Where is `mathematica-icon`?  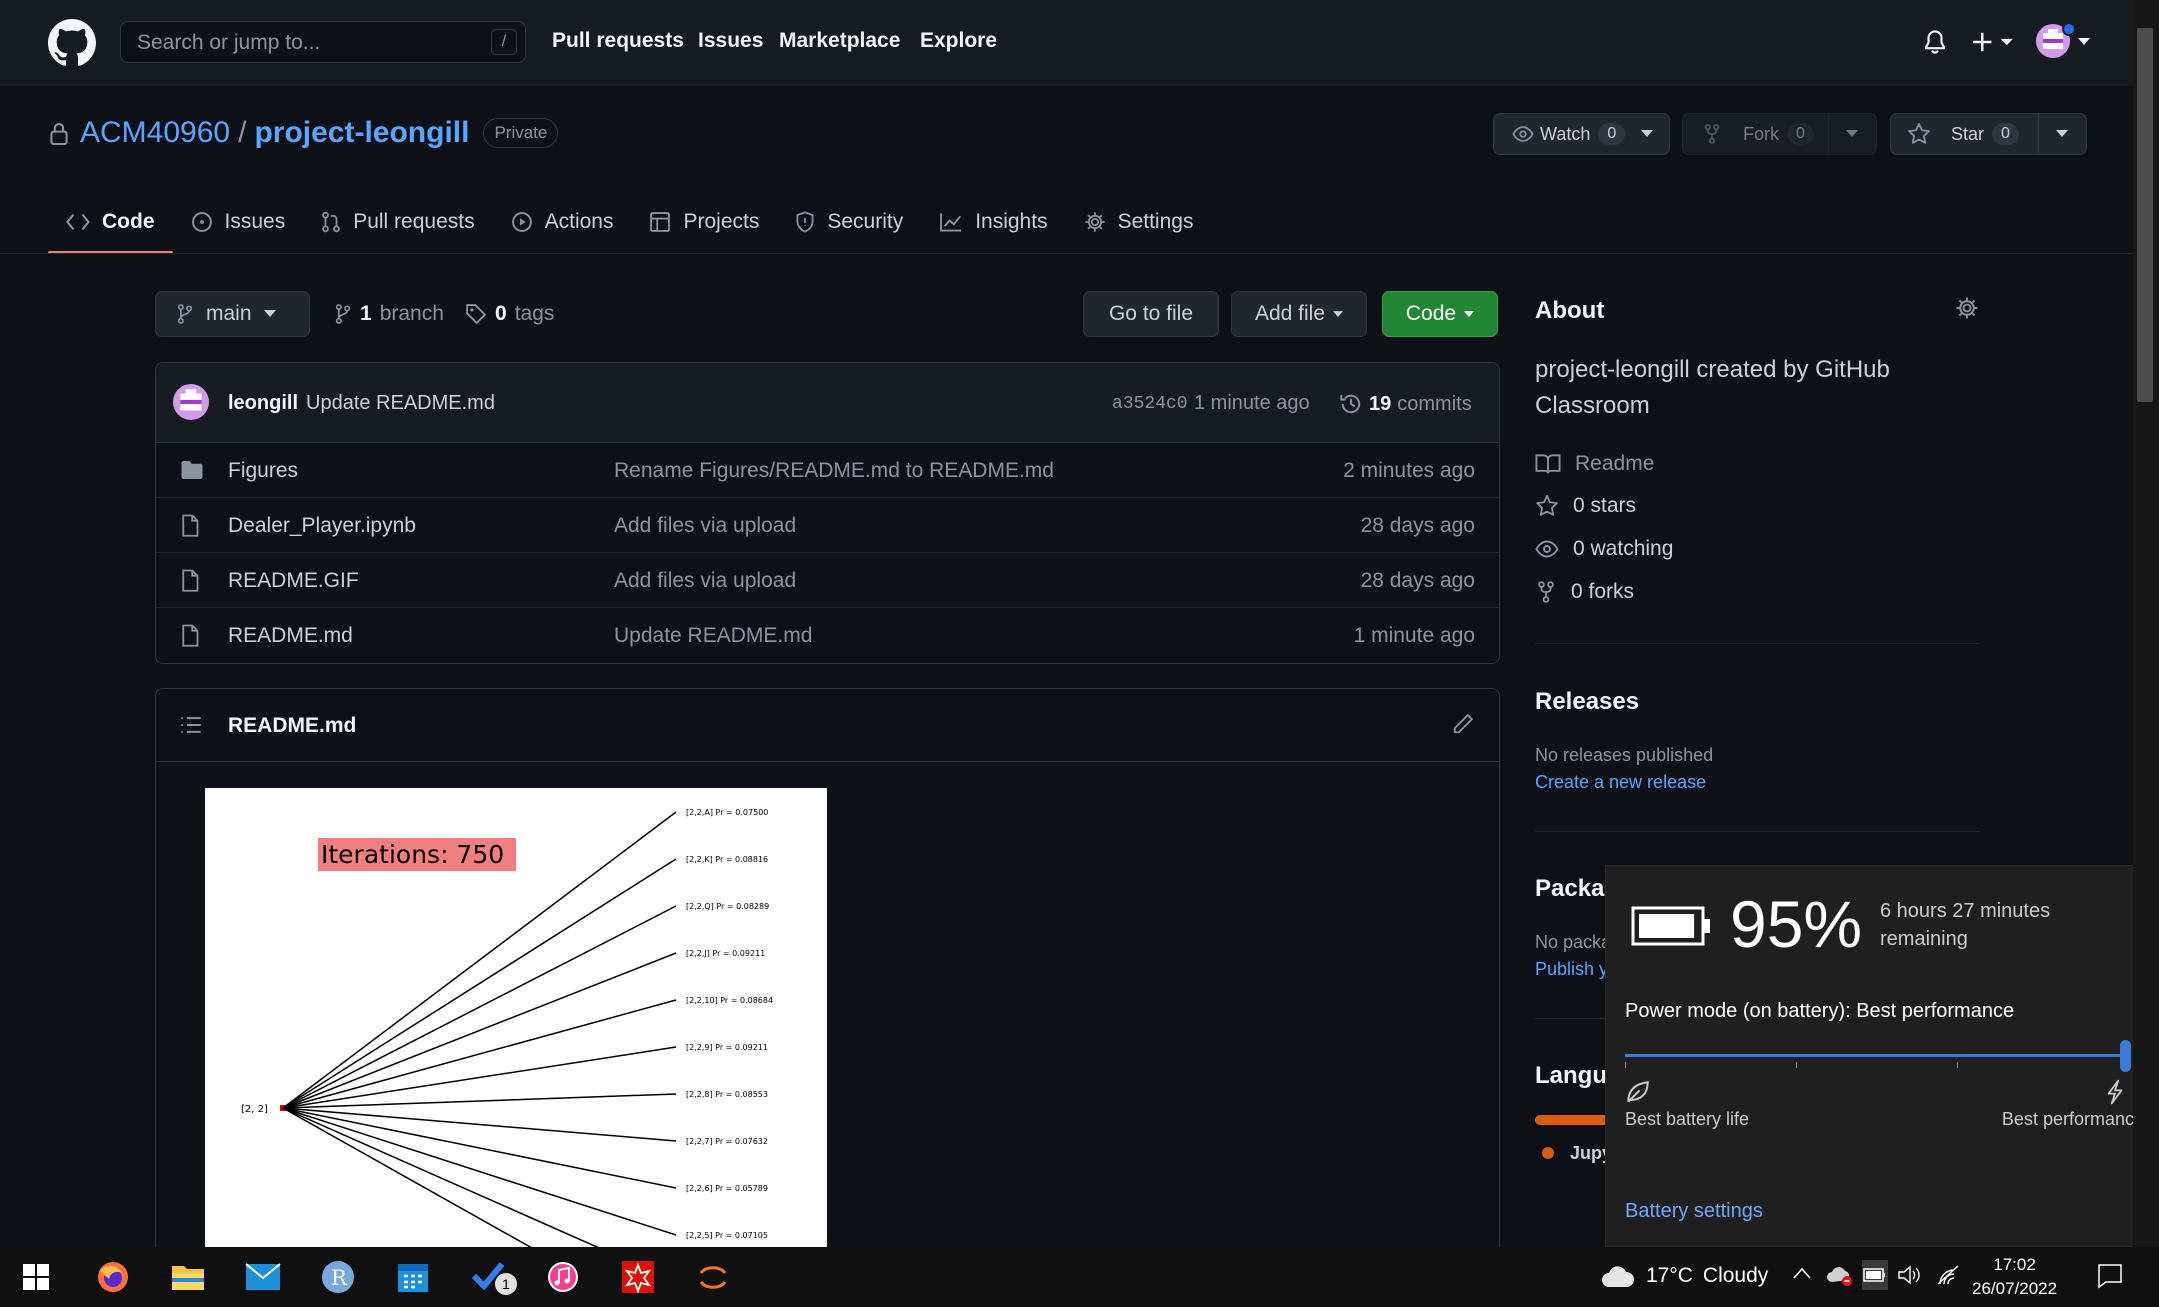 mathematica-icon is located at coordinates (638, 1277).